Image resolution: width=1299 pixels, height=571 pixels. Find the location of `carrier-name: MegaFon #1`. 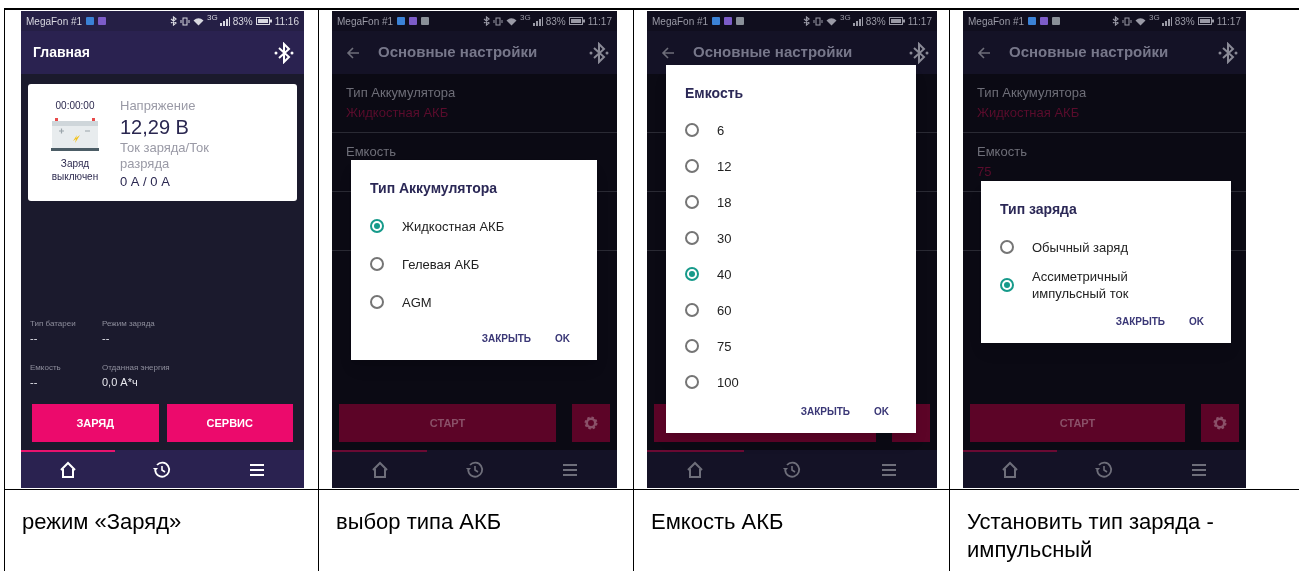

carrier-name: MegaFon #1 is located at coordinates (996, 21).